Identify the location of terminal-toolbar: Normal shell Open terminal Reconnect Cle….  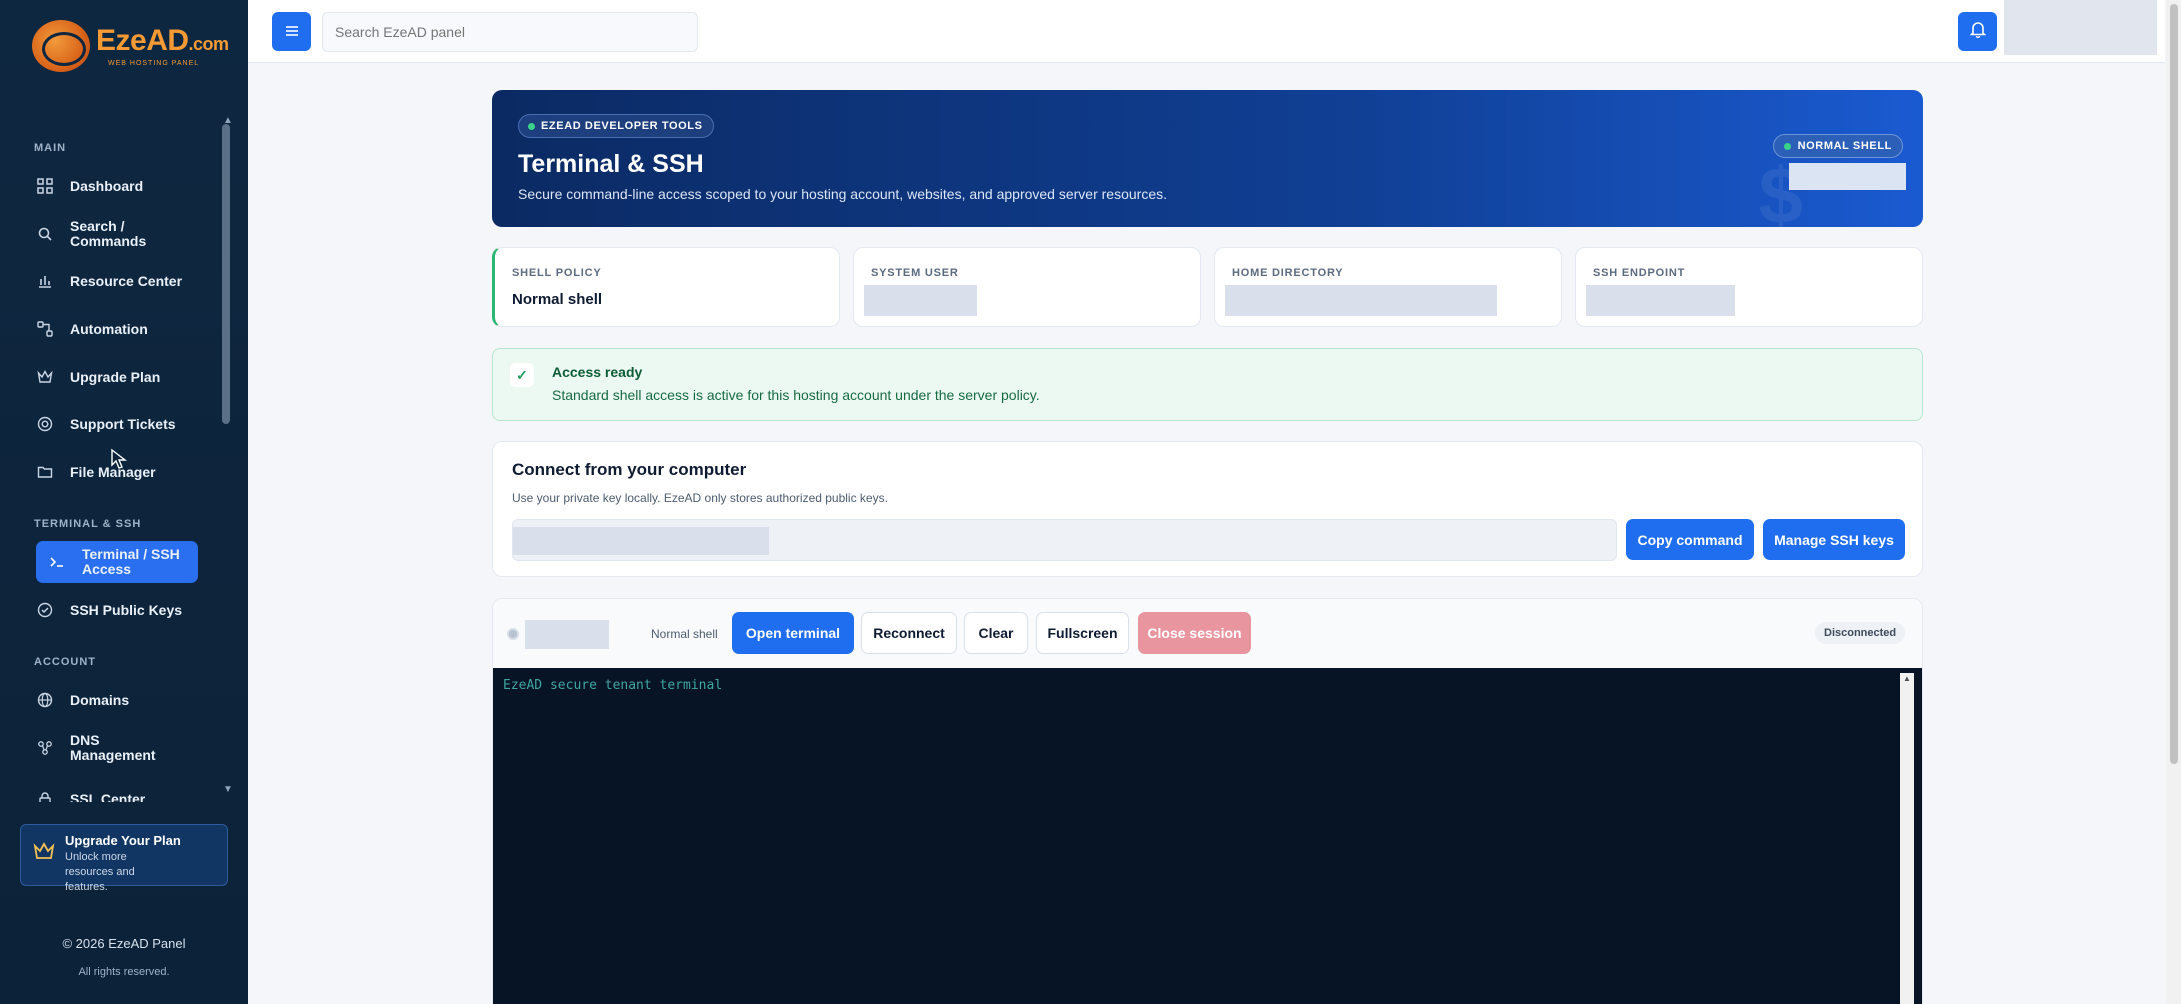
(1207, 633).